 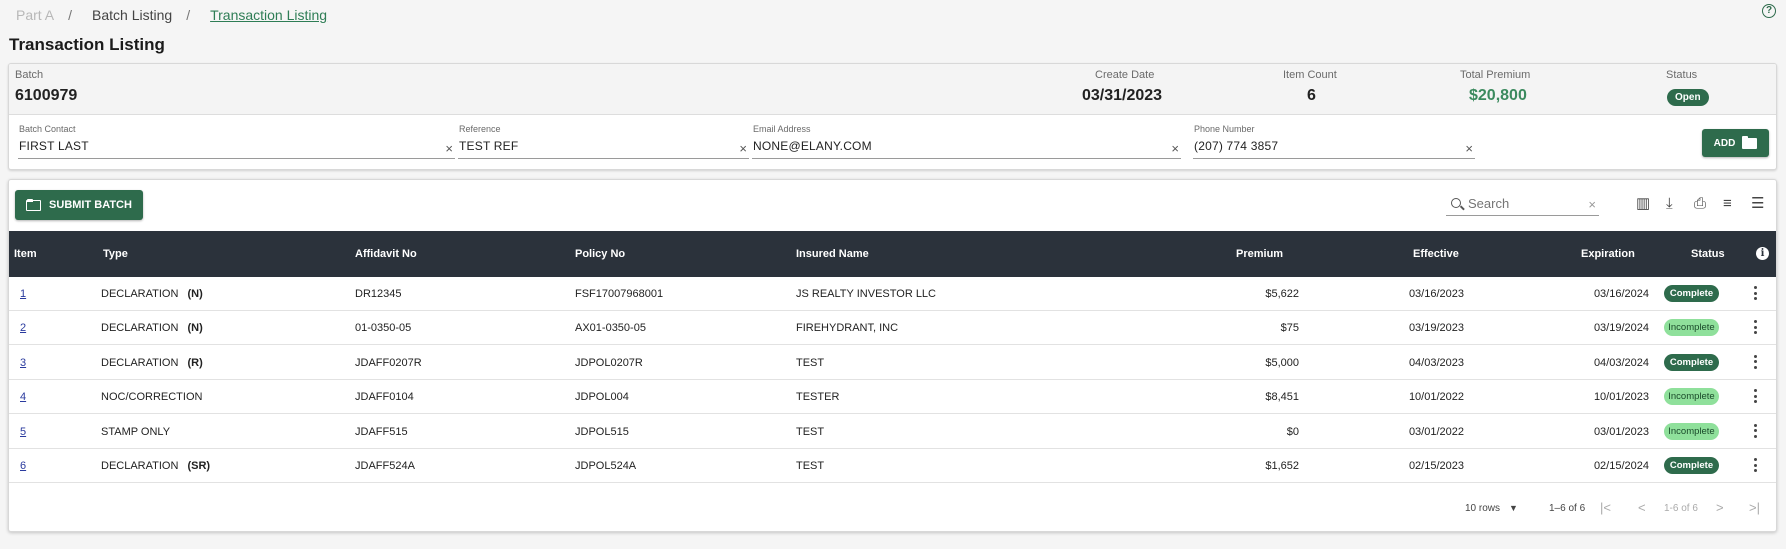 What do you see at coordinates (1642, 507) in the screenshot?
I see `previous-page-icon: <` at bounding box center [1642, 507].